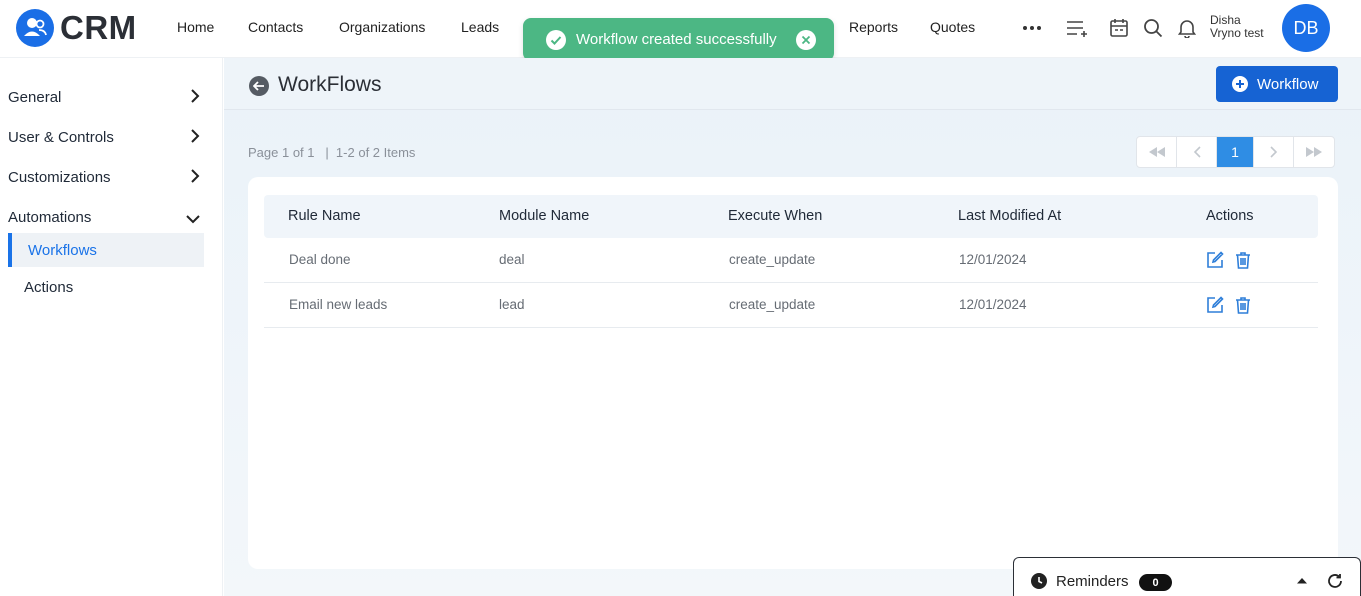 This screenshot has width=1361, height=596. I want to click on sidebar-item-automations: Automations, so click(106, 217).